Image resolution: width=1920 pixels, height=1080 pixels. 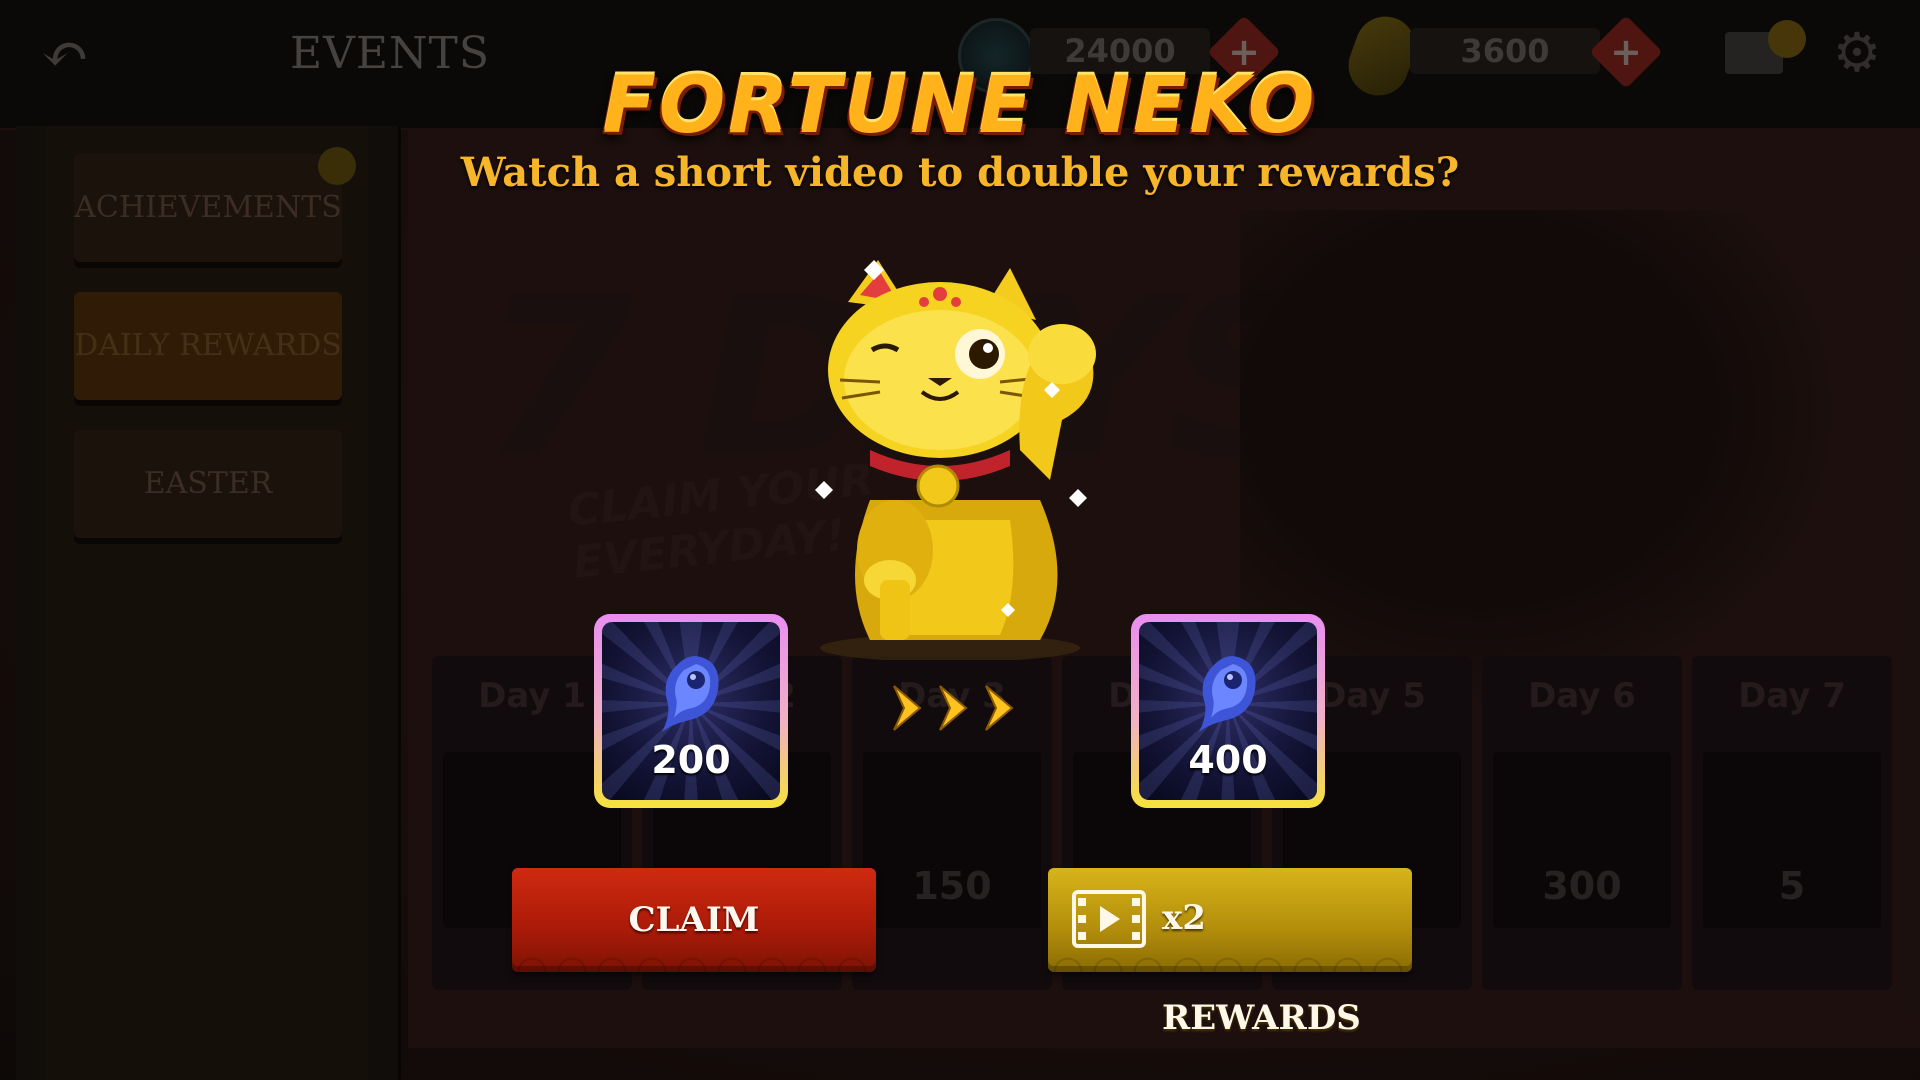 What do you see at coordinates (960, 106) in the screenshot?
I see `popup-title: FORTUNE NEKO` at bounding box center [960, 106].